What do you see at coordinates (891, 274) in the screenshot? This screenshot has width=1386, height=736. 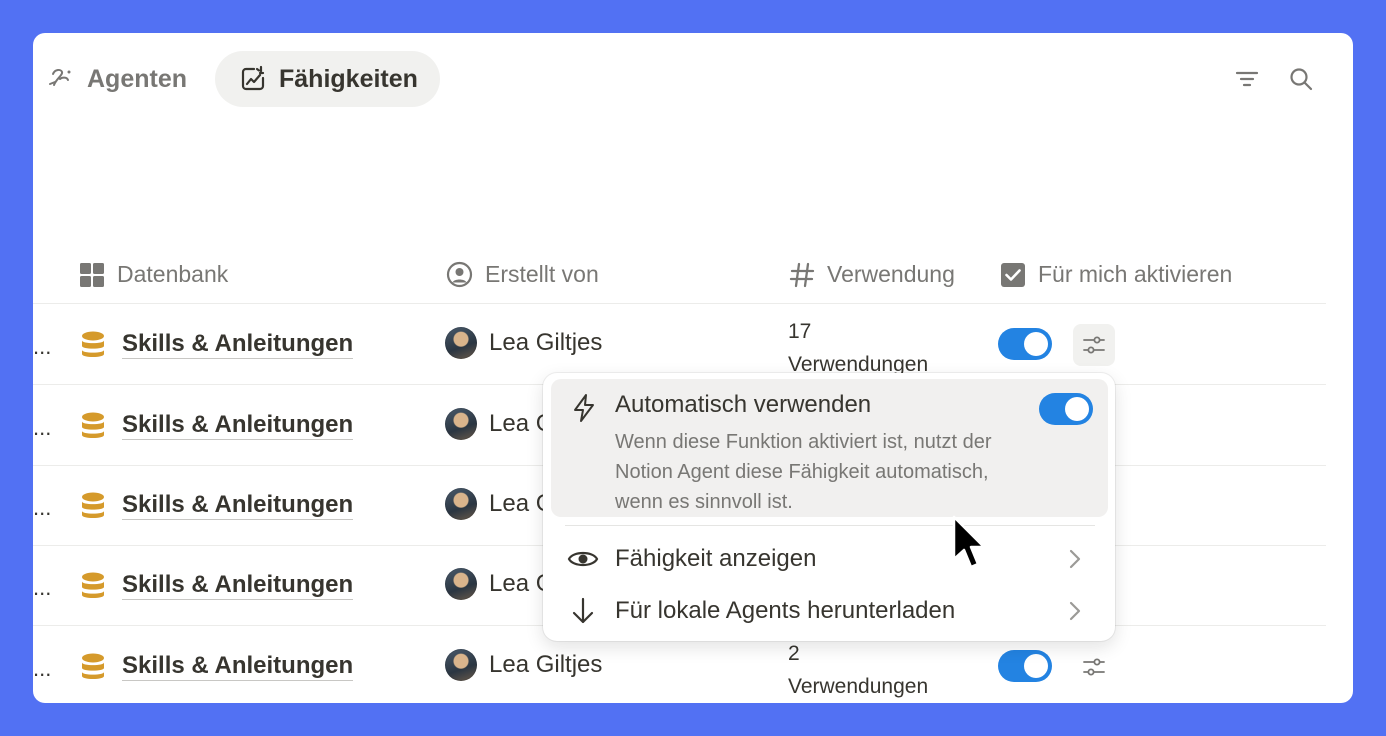 I see `column-label: Verwendung` at bounding box center [891, 274].